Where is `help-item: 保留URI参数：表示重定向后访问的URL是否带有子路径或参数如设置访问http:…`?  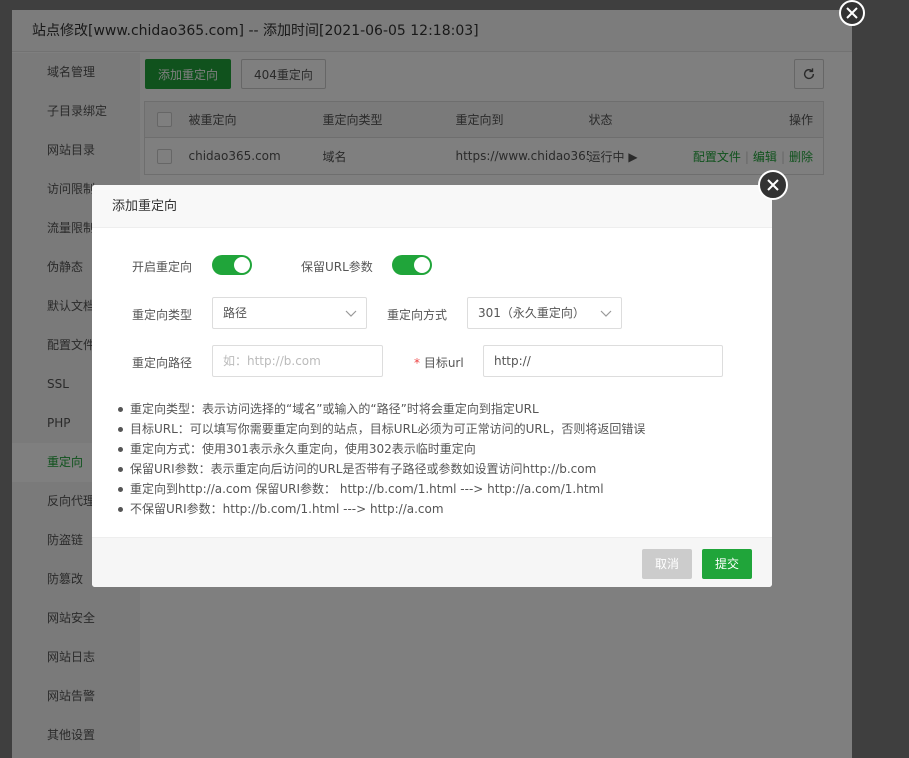
help-item: 保留URI参数：表示重定向后访问的URL是否带有子路径或参数如设置访问http:… is located at coordinates (381, 469).